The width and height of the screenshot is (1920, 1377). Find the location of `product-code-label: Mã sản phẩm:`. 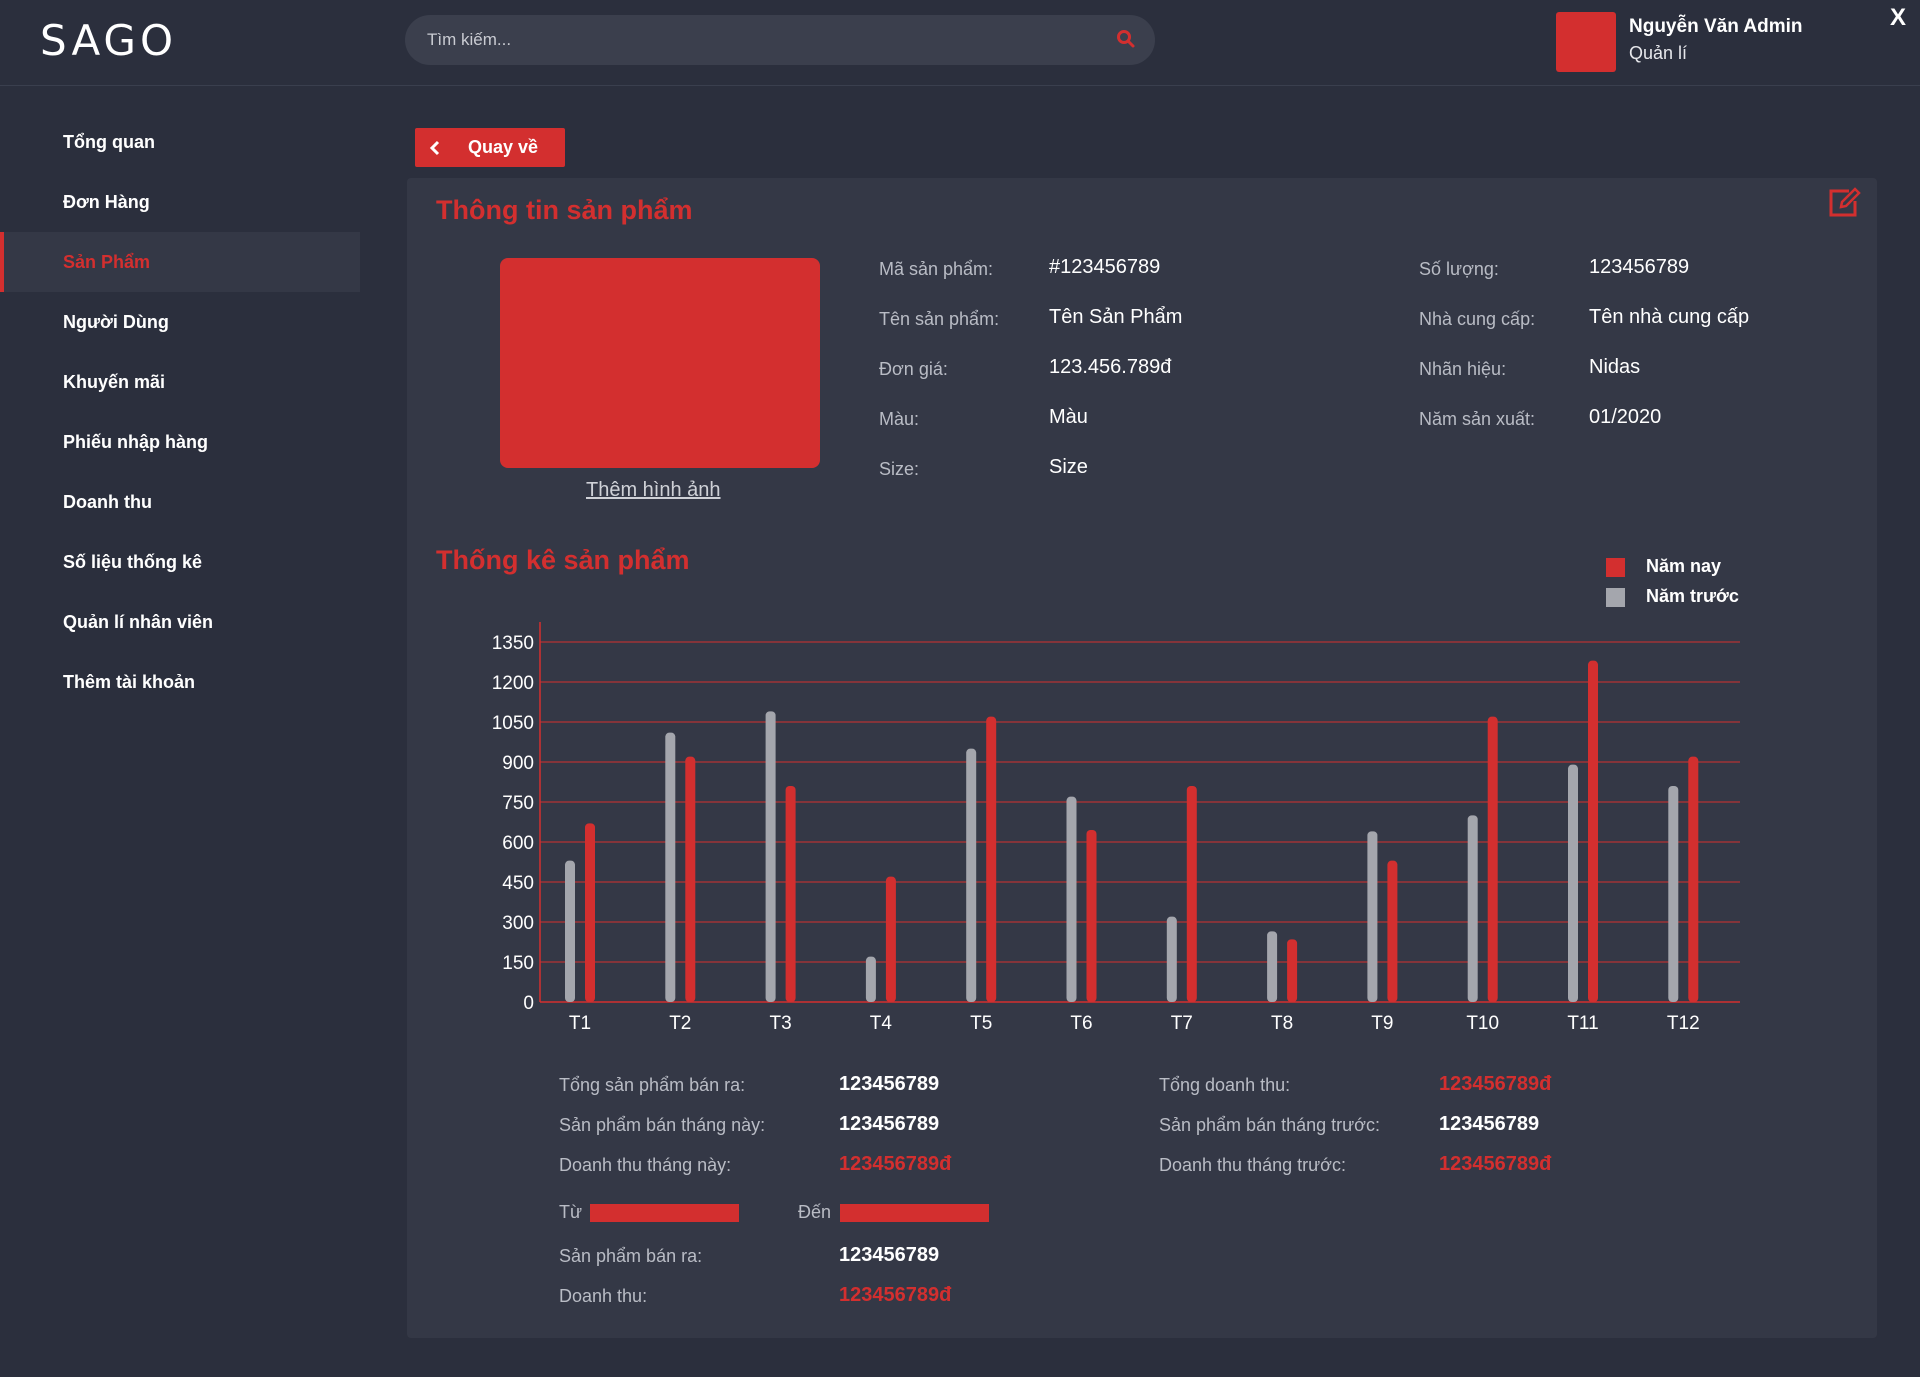

product-code-label: Mã sản phẩm: is located at coordinates (936, 269).